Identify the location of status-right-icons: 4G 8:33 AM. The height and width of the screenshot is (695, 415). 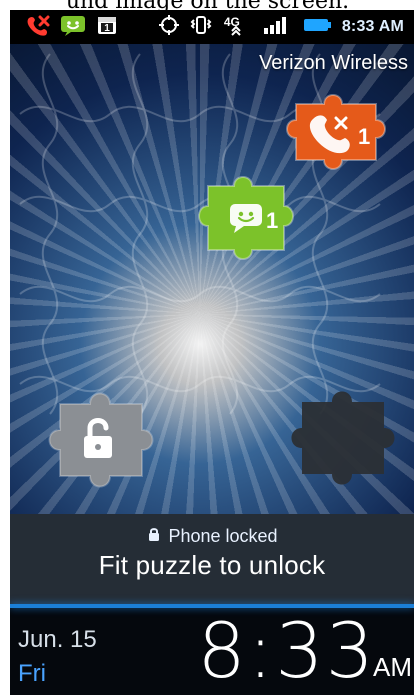
(281, 27).